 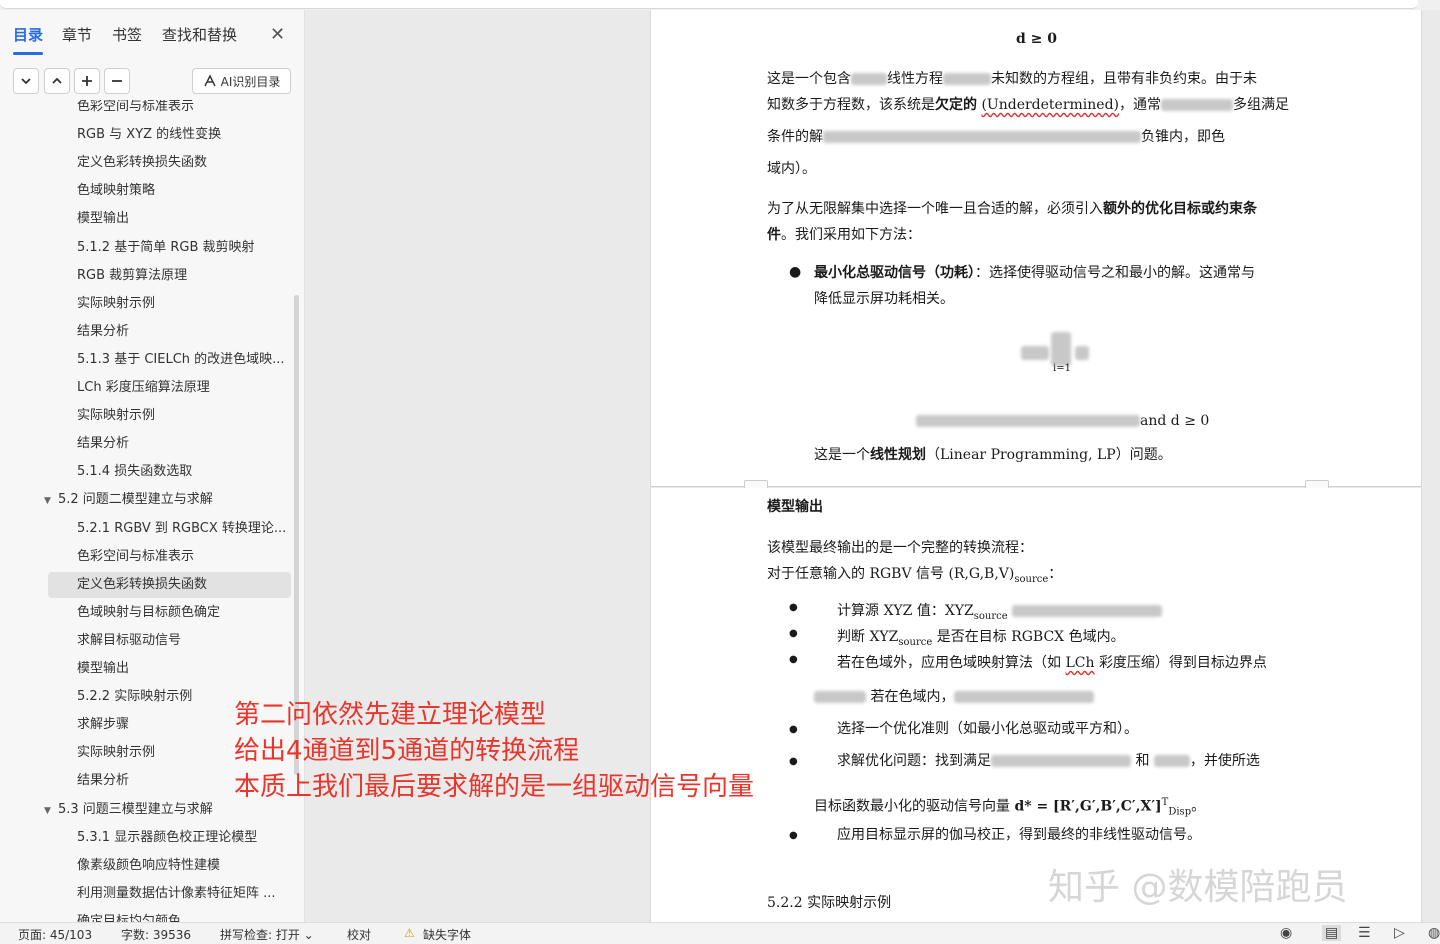 What do you see at coordinates (143, 387) in the screenshot?
I see `toc-item-label: LCh 彩度压缩算法原理` at bounding box center [143, 387].